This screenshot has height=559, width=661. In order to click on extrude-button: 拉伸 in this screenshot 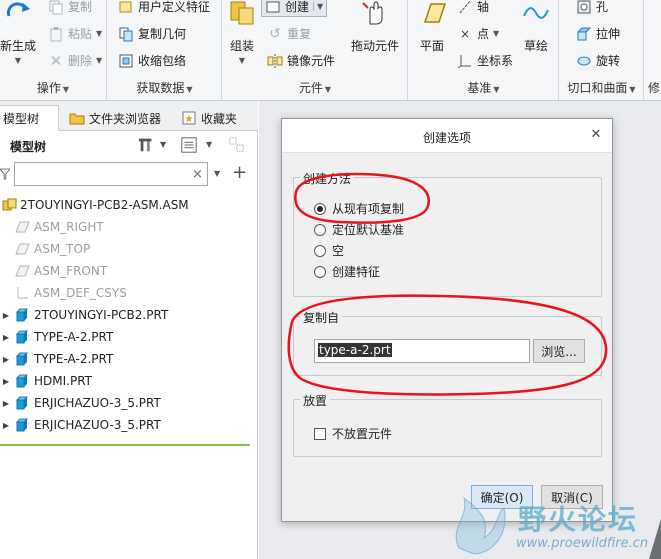, I will do `click(598, 33)`.